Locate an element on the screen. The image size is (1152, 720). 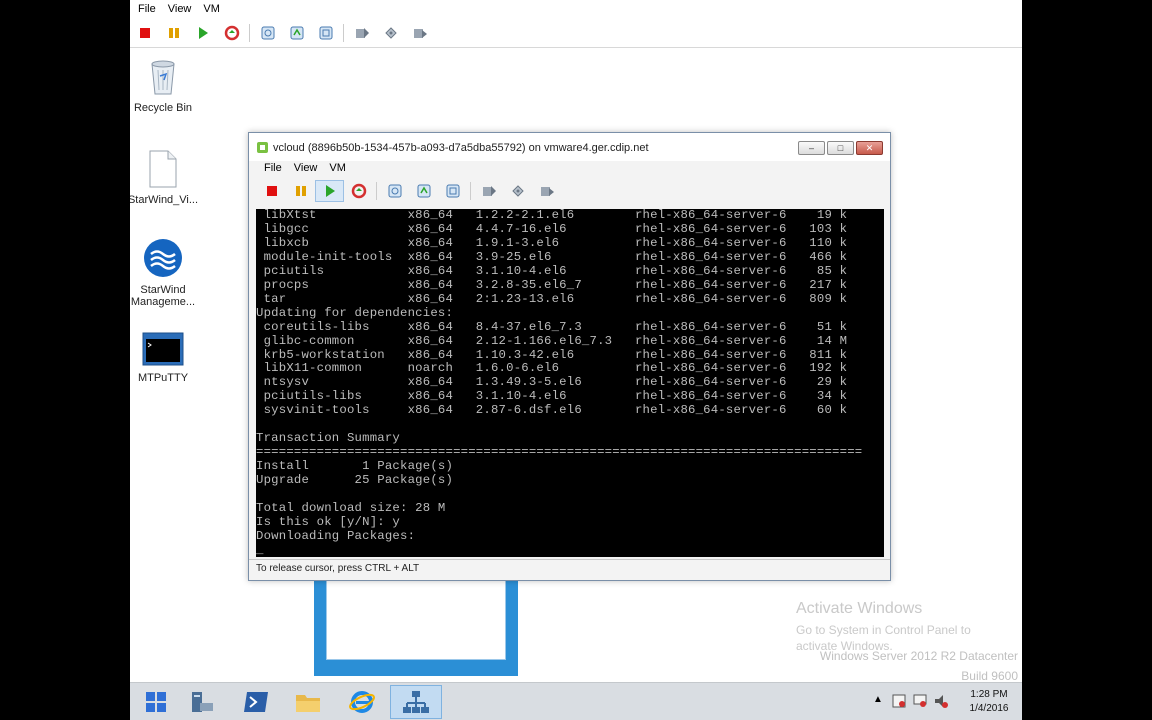
recycle-bin-icon is located at coordinates (163, 77).